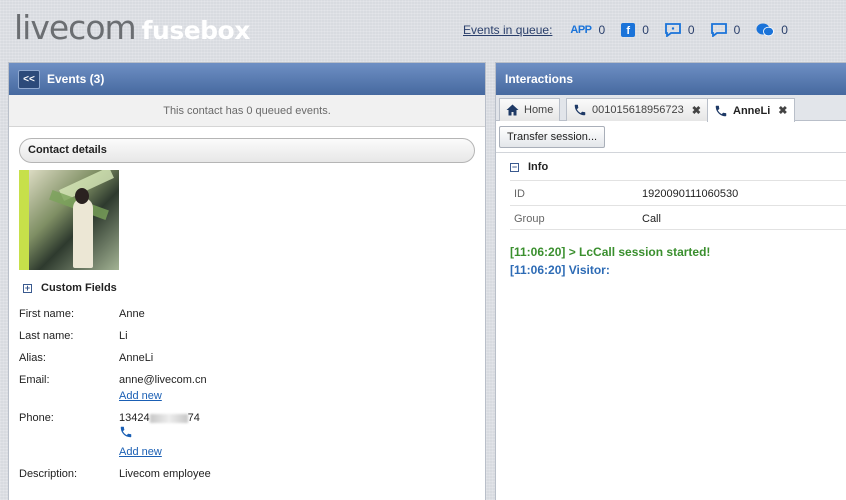 This screenshot has height=500, width=846. I want to click on redacted-digits, so click(168, 418).